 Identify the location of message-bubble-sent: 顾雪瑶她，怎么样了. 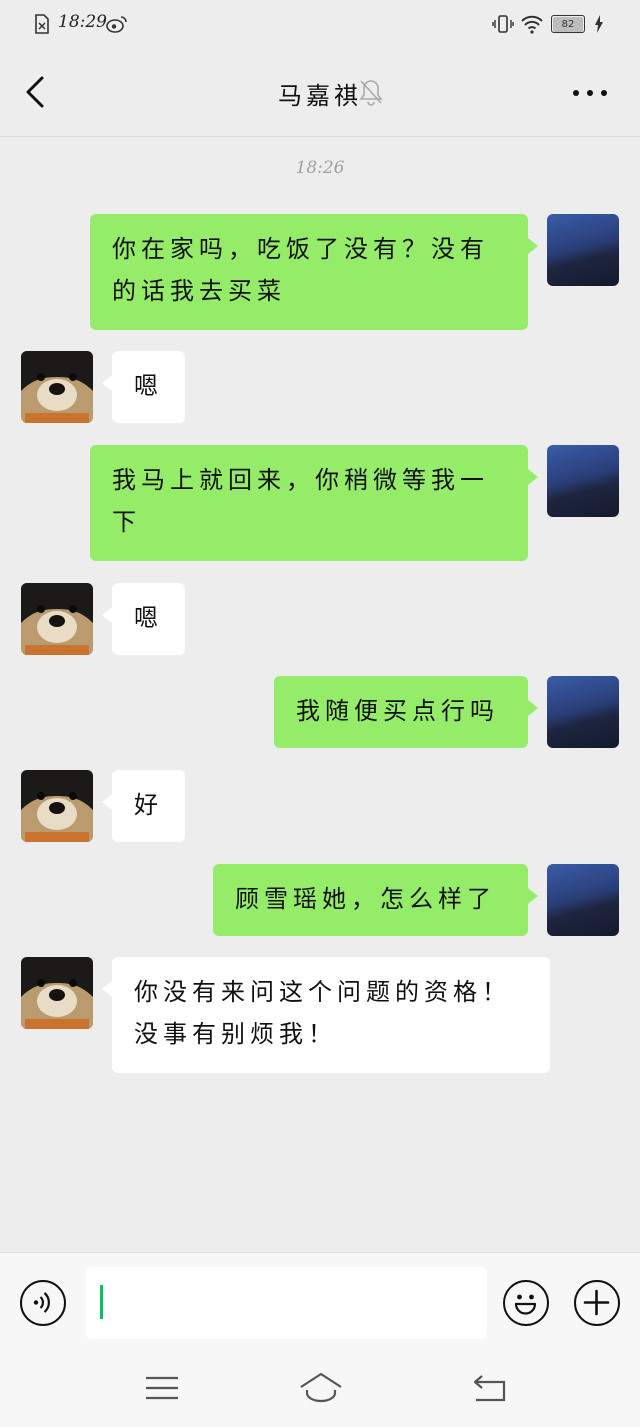
(375, 900).